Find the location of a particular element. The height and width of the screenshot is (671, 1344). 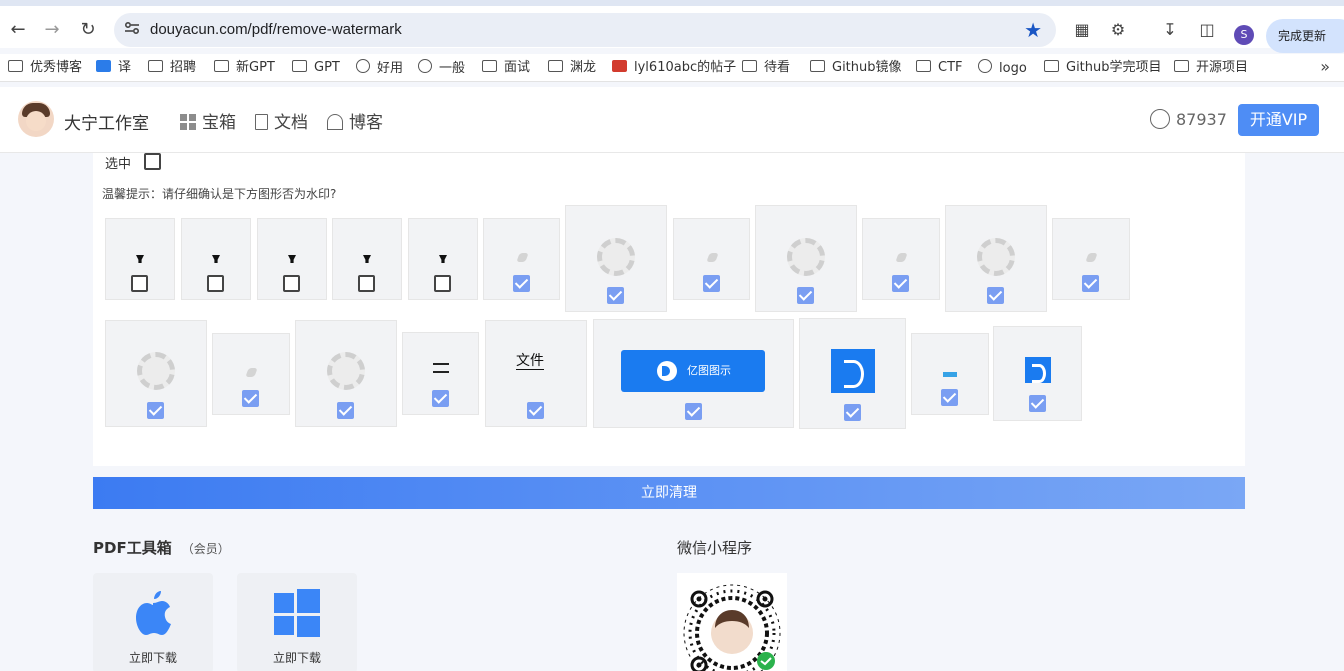

nav-item-treasure: 宝箱 is located at coordinates (208, 120).